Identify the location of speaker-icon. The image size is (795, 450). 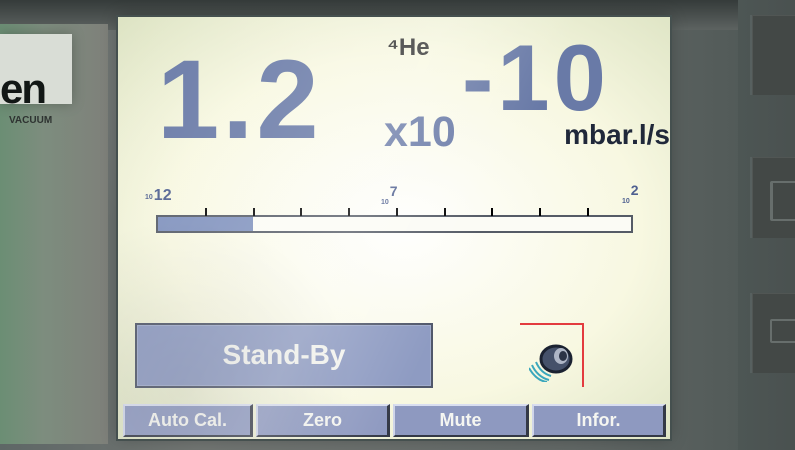
(551, 363).